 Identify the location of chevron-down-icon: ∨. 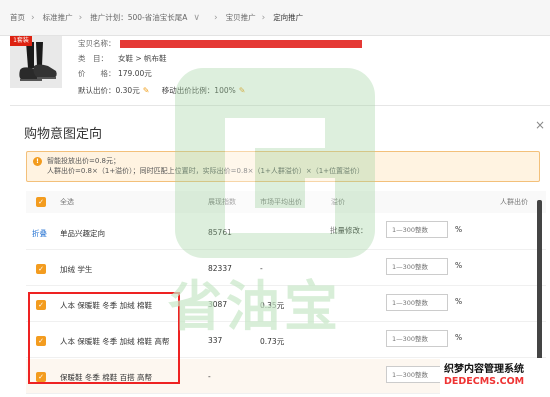
(196, 17).